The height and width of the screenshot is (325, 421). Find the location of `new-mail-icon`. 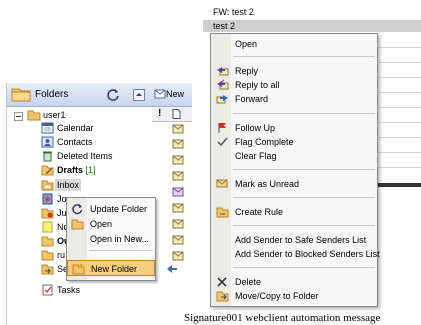

new-mail-icon is located at coordinates (160, 94).